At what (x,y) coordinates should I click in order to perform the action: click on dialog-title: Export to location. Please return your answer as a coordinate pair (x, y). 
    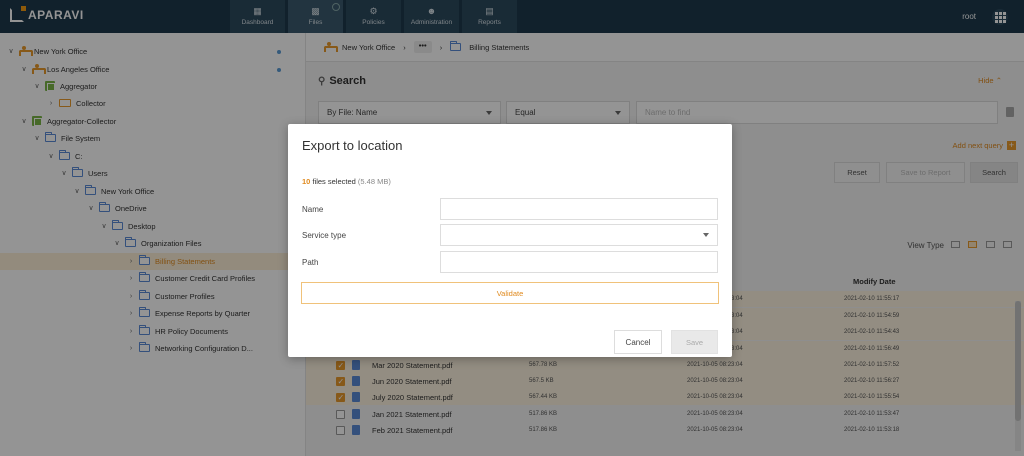
    Looking at the image, I should click on (352, 145).